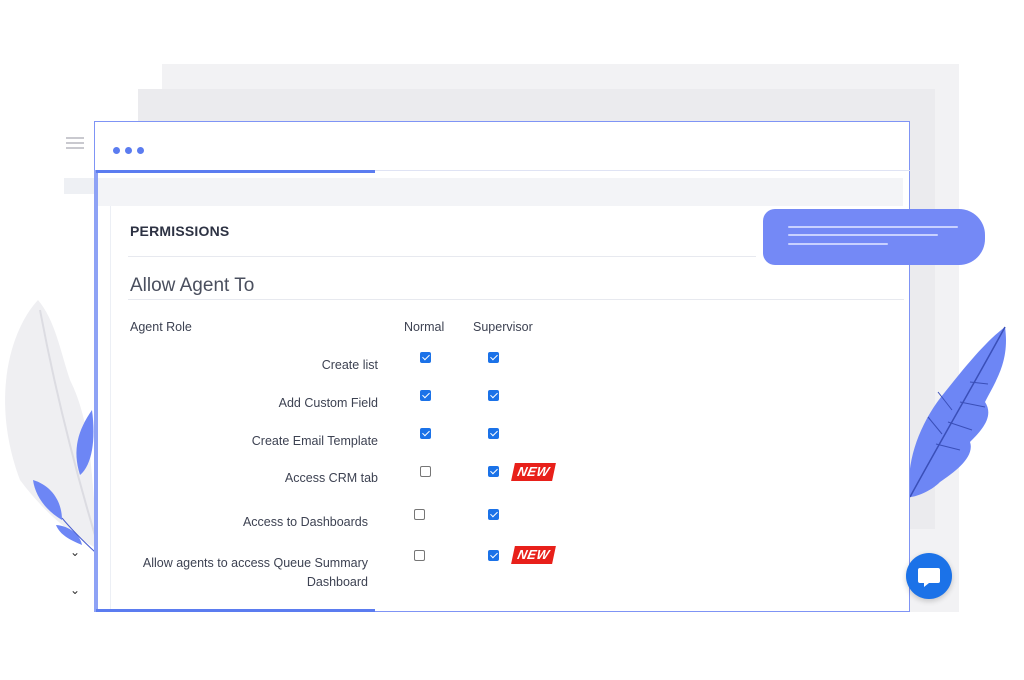  I want to click on supervisor-checkbox-create-list, so click(493, 357).